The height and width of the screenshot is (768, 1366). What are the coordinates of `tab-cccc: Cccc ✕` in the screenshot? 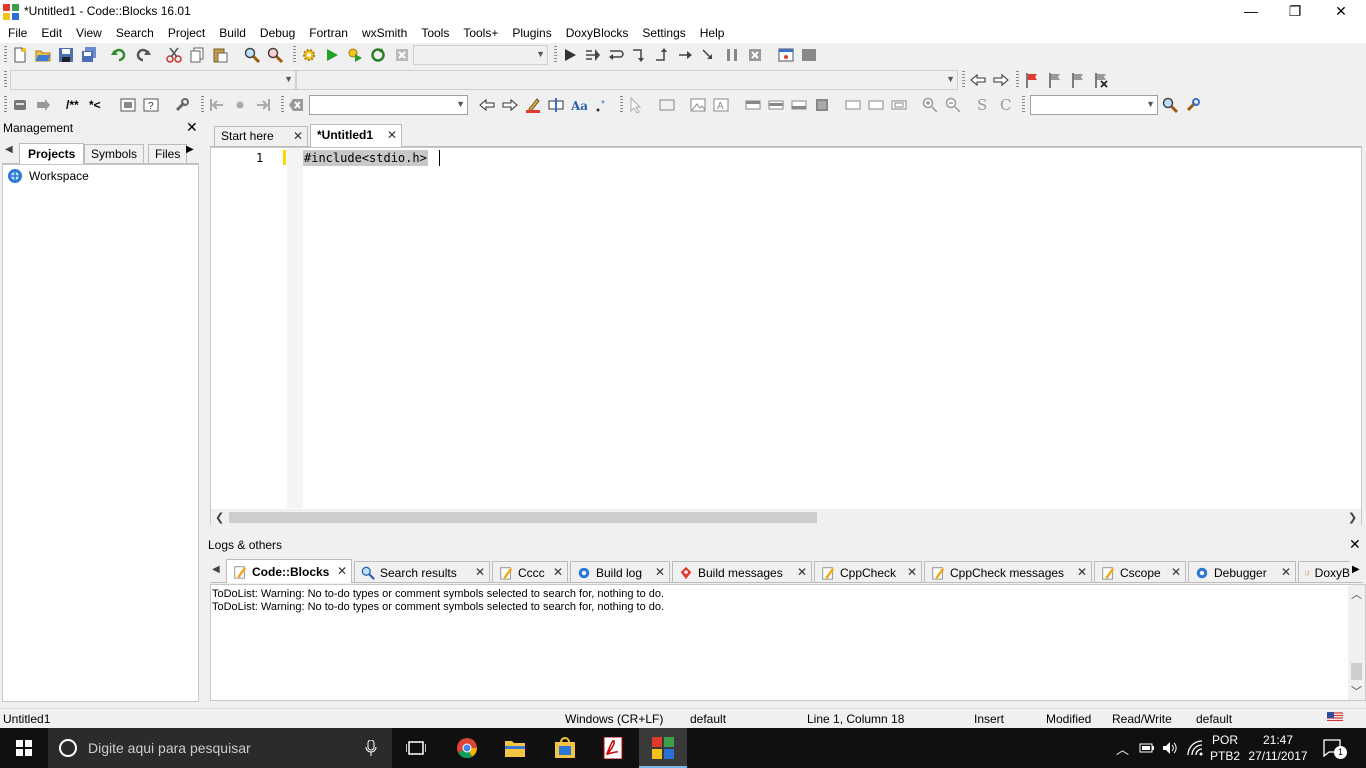 It's located at (530, 572).